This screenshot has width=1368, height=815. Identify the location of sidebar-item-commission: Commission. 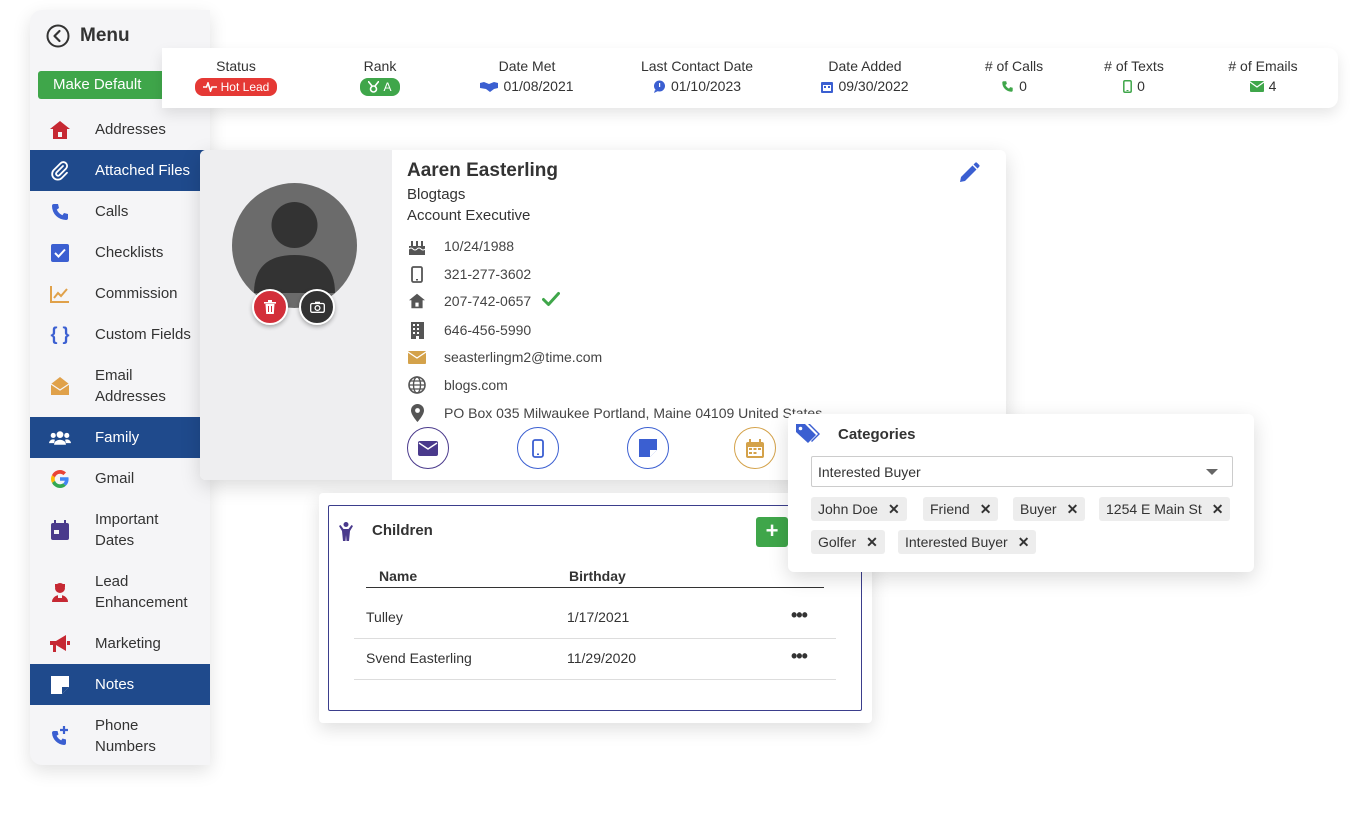
(120, 293).